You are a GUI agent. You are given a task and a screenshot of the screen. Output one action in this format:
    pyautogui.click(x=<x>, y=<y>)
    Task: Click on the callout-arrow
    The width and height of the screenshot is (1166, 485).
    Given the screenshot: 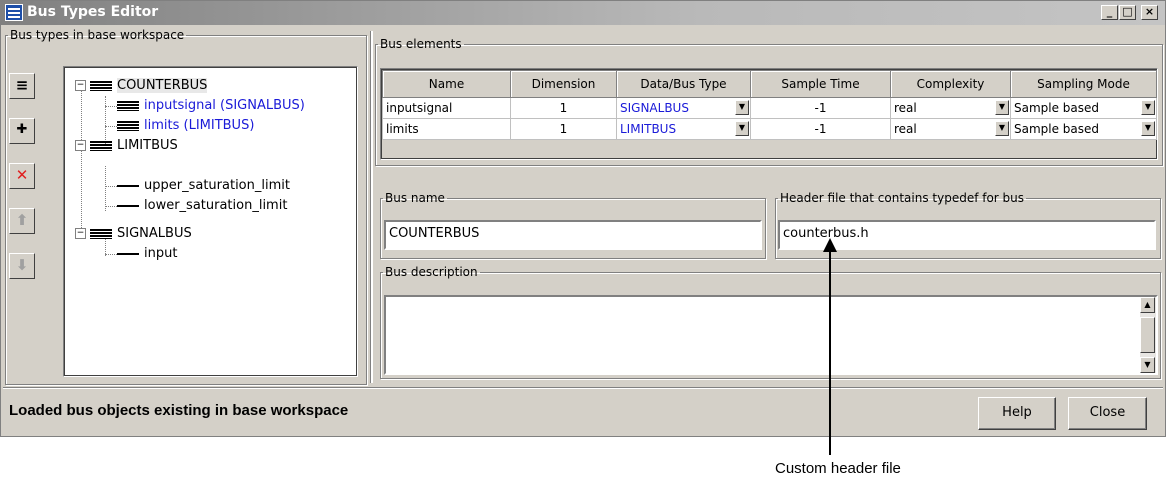 What is the action you would take?
    pyautogui.click(x=830, y=349)
    